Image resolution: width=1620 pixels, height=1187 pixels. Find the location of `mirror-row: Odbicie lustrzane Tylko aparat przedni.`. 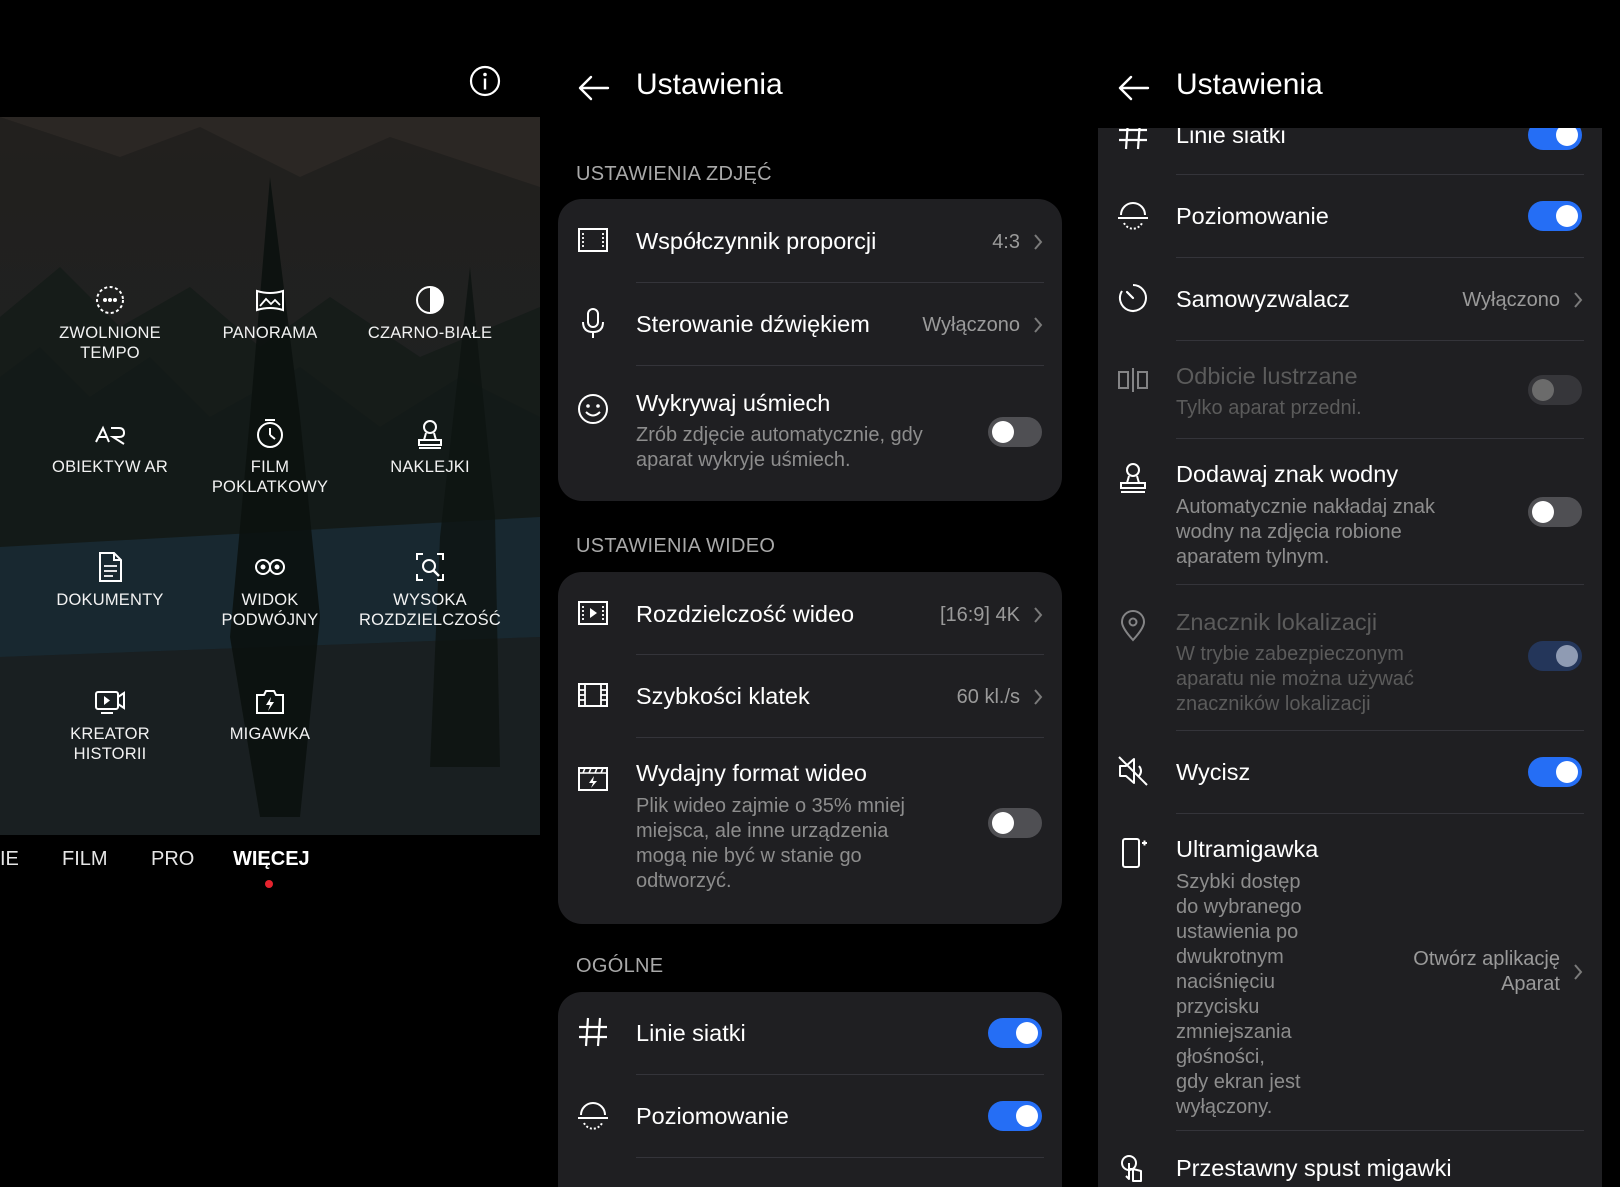

mirror-row: Odbicie lustrzane Tylko aparat przedni. is located at coordinates (1350, 389).